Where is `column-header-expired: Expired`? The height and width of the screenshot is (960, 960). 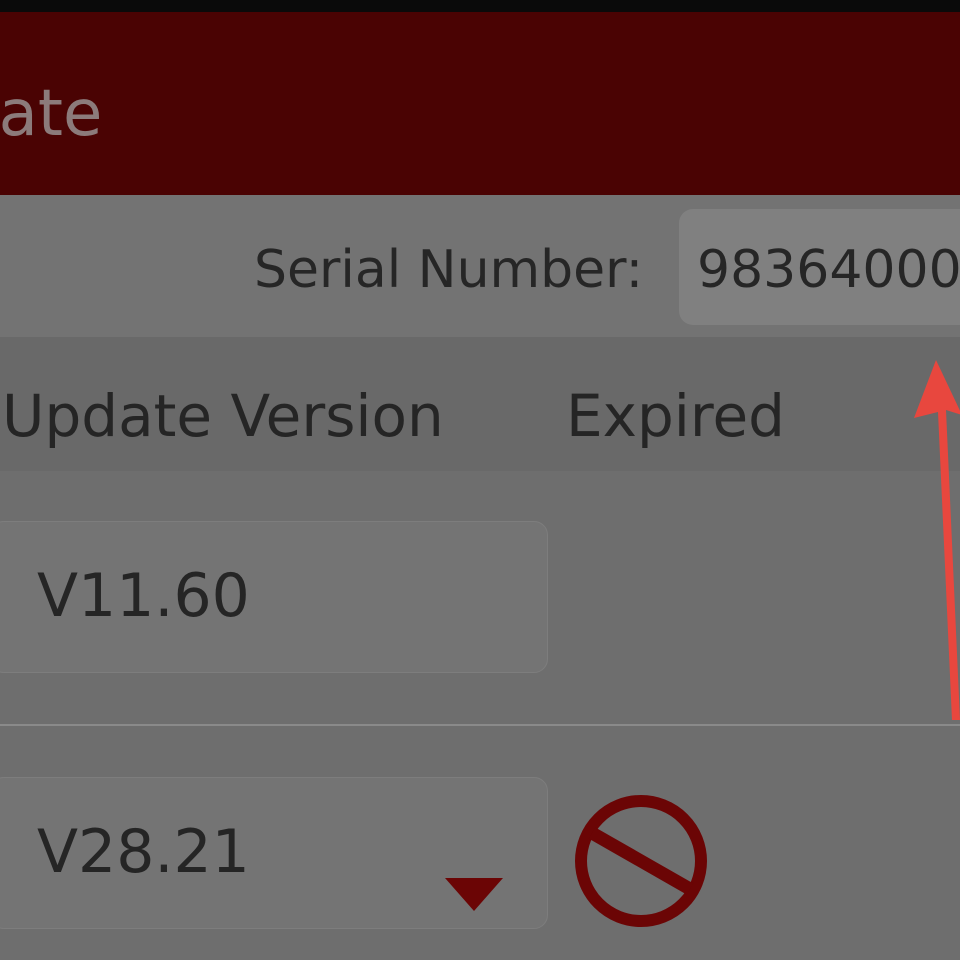
column-header-expired: Expired is located at coordinates (675, 416).